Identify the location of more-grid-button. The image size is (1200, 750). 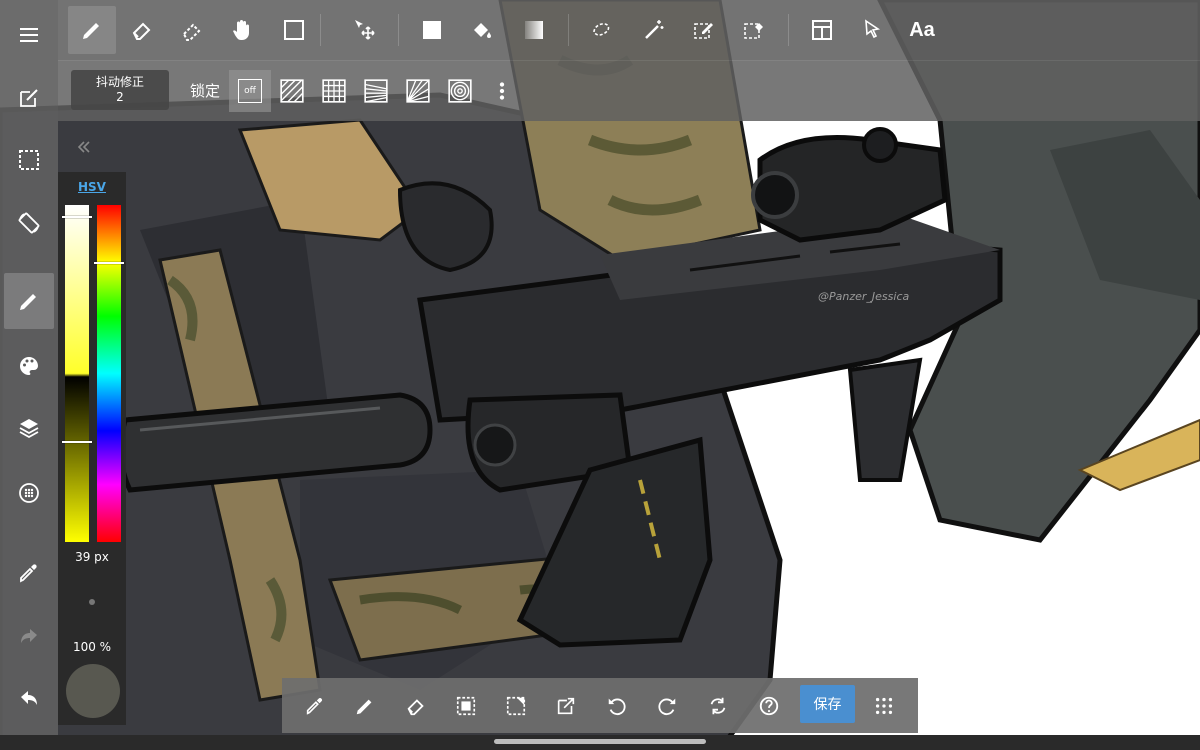
(884, 706).